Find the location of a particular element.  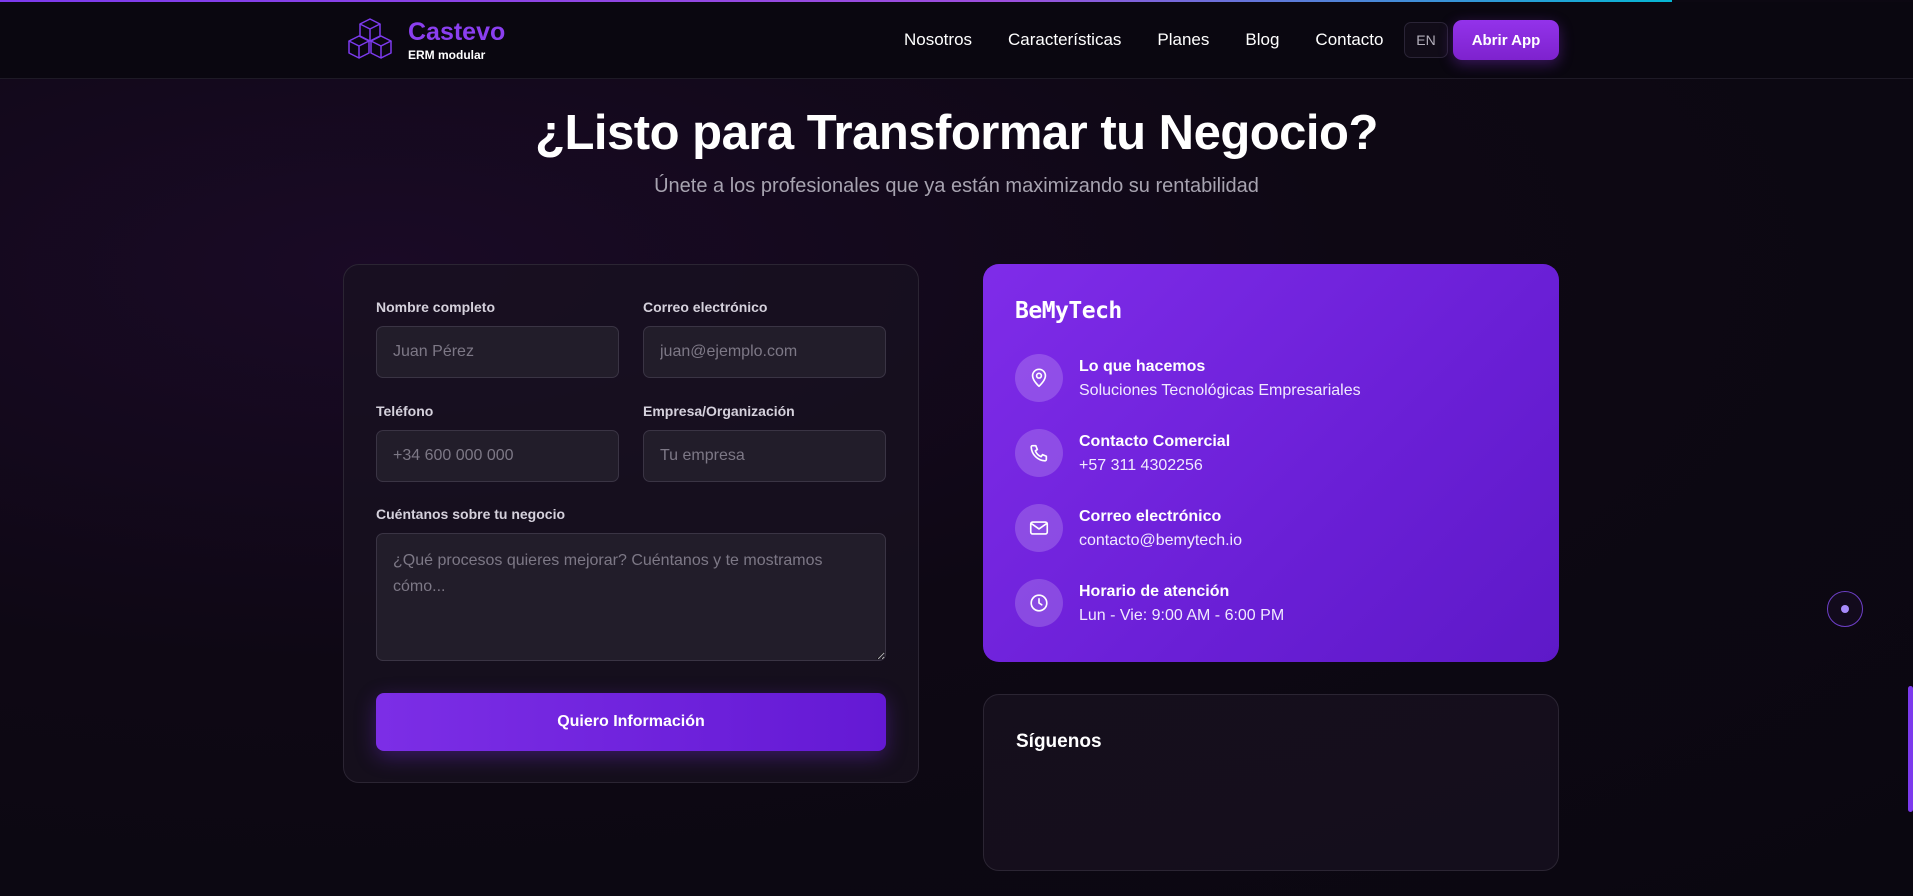

info-value: +57 311 4302256 is located at coordinates (1154, 466).